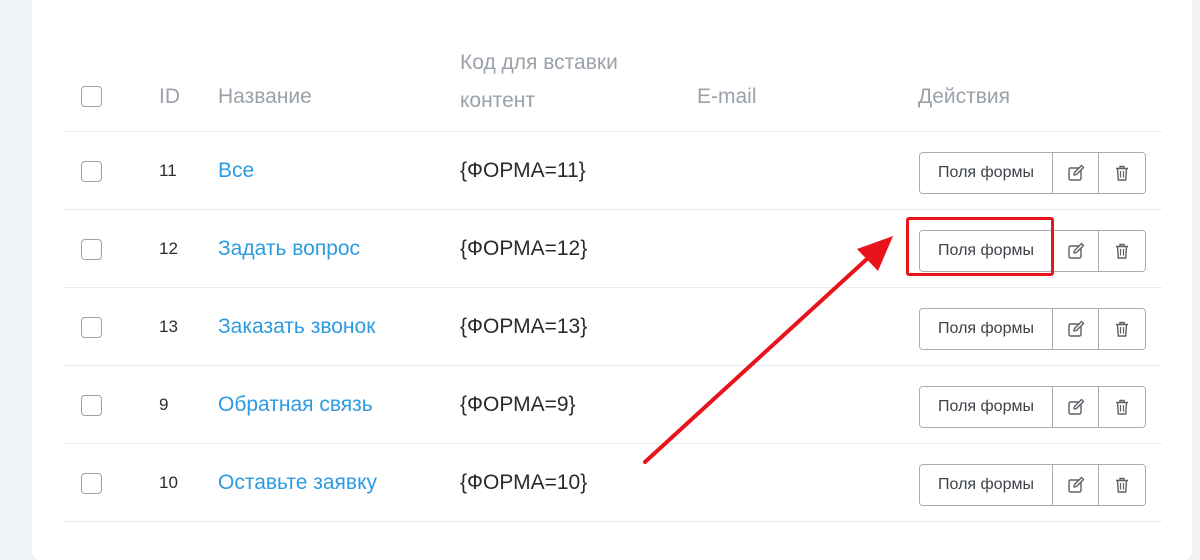  I want to click on annotation-highlight-box, so click(980, 246).